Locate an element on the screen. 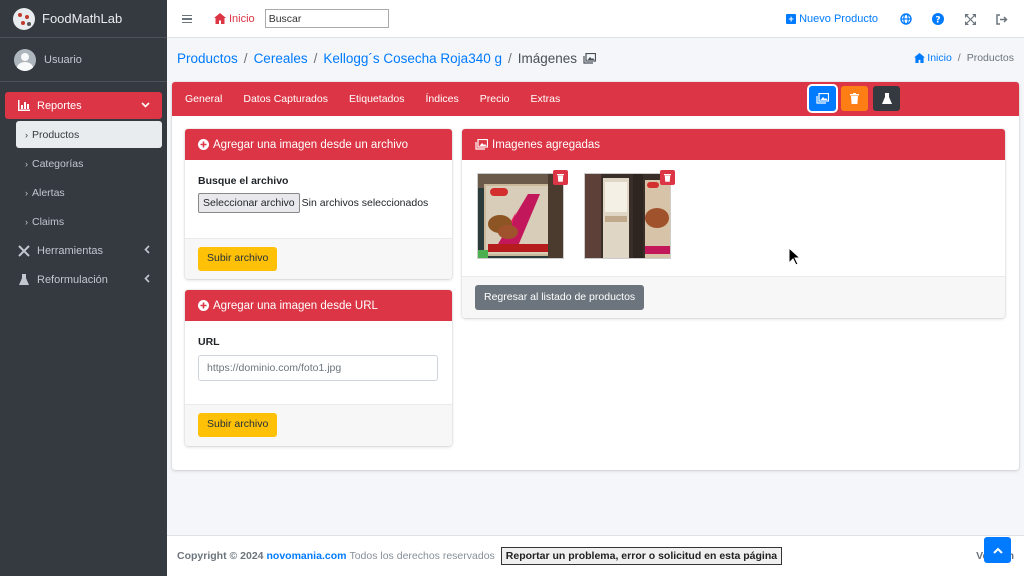  breadcrumb-current: Imágenes is located at coordinates (547, 58).